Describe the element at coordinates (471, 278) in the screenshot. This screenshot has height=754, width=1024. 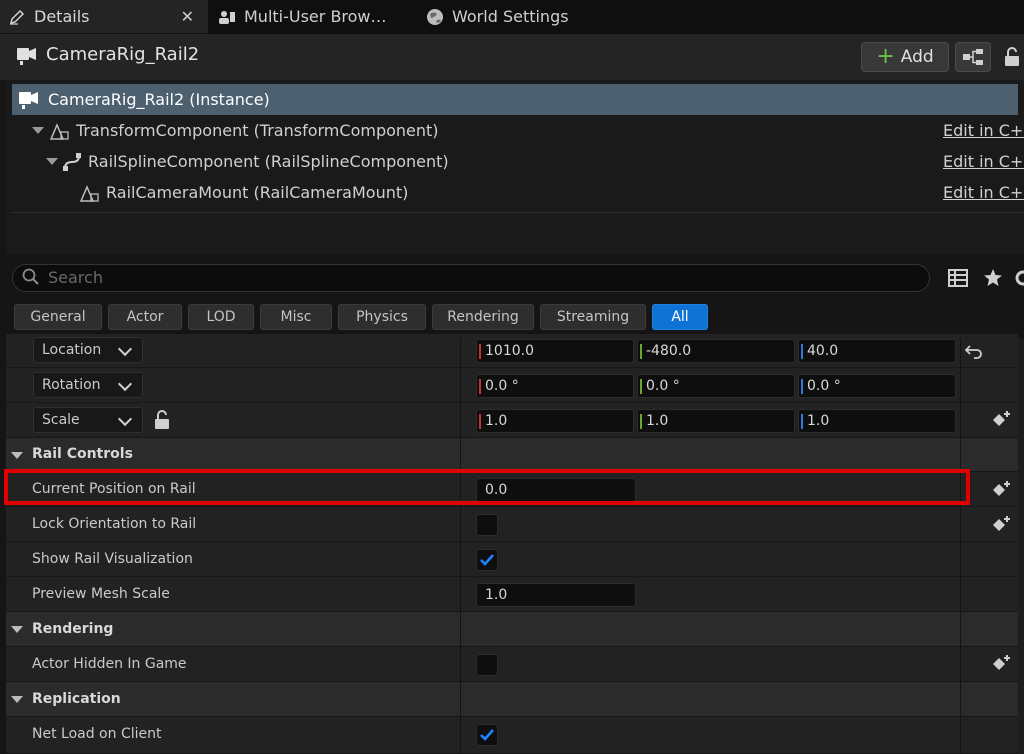
I see `search-input` at that location.